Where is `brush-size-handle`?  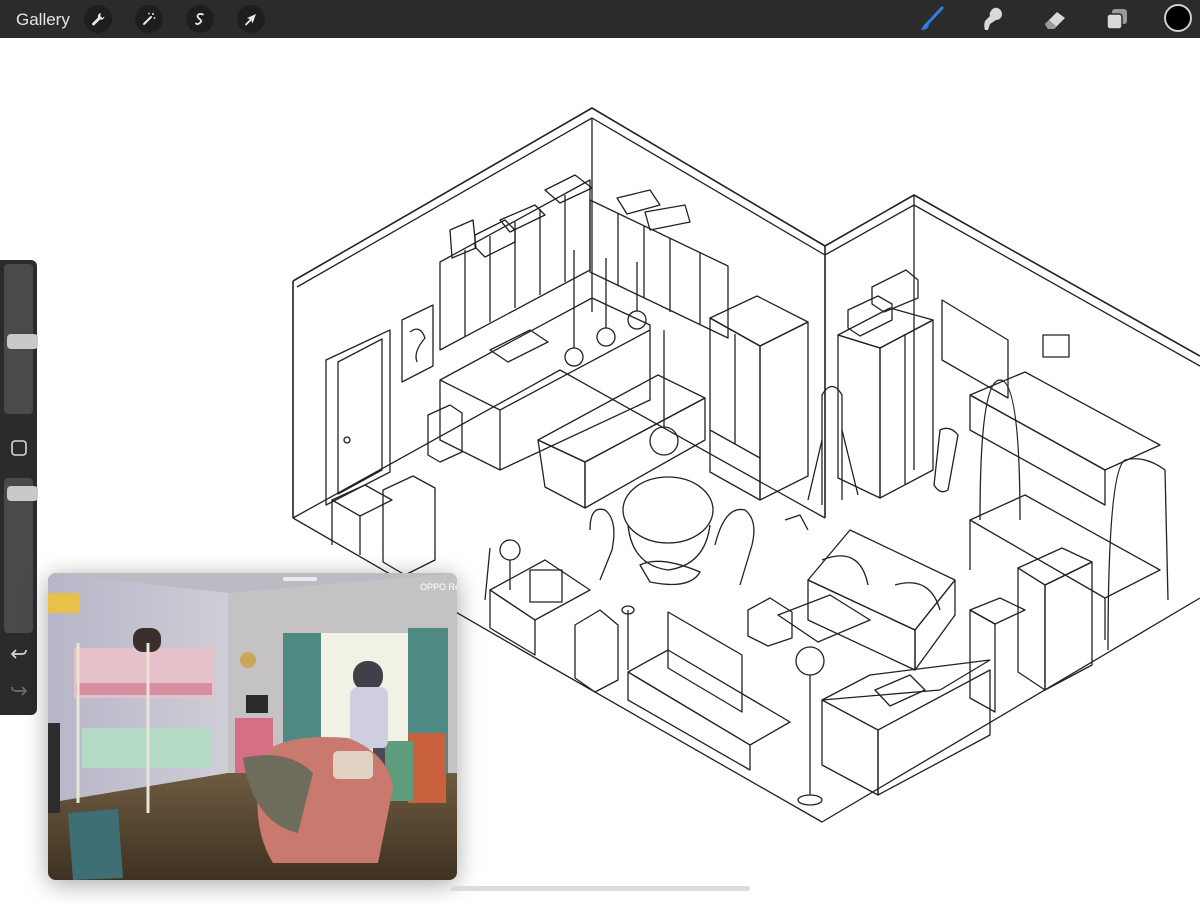
brush-size-handle is located at coordinates (22, 341).